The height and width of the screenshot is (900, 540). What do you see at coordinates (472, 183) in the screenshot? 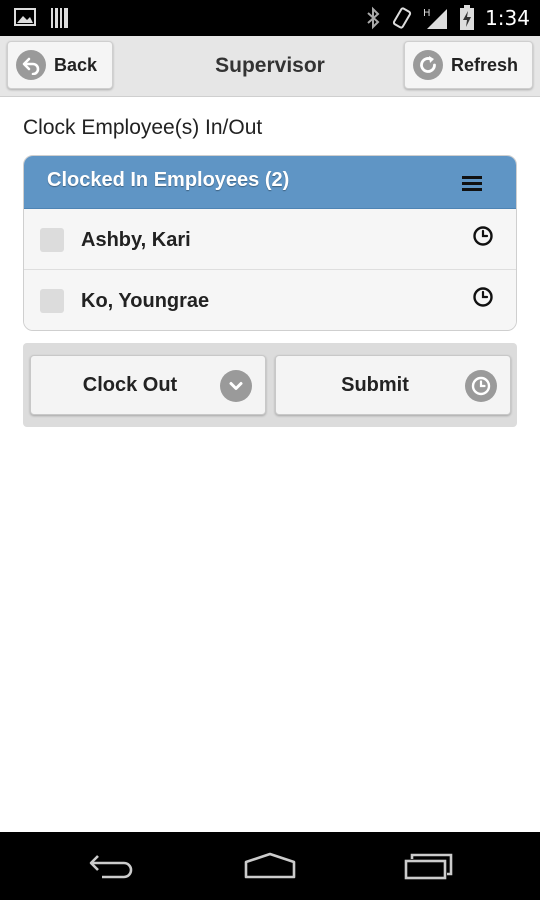
I see `menu-icon` at bounding box center [472, 183].